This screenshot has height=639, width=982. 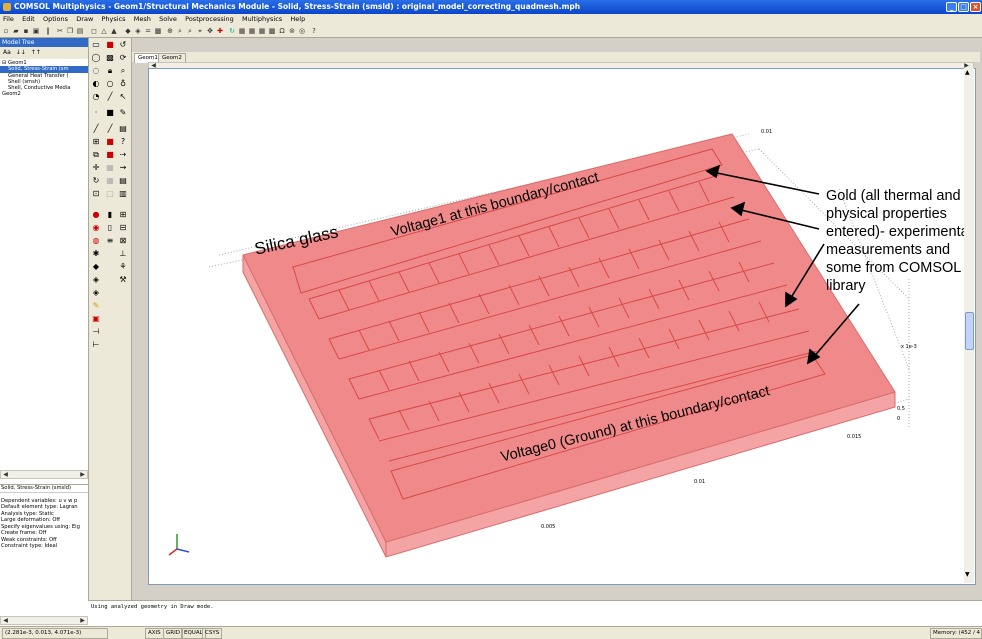 What do you see at coordinates (26, 31) in the screenshot?
I see `save-icon: ▪` at bounding box center [26, 31].